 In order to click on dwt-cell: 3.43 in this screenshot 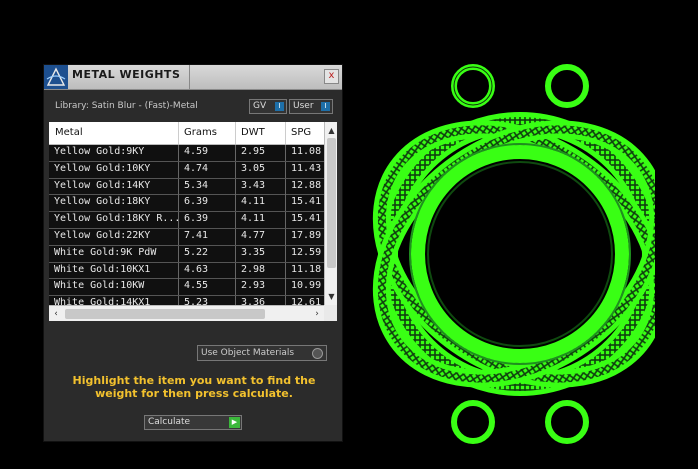, I will do `click(253, 185)`.